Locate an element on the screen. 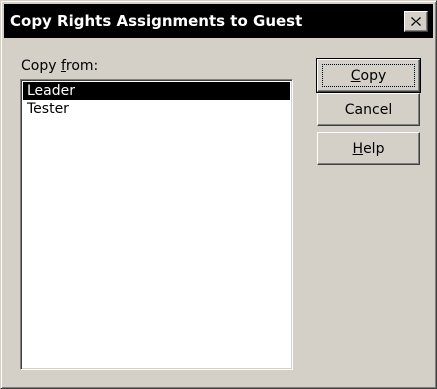  copy-from-label: Copy from: is located at coordinates (59, 66).